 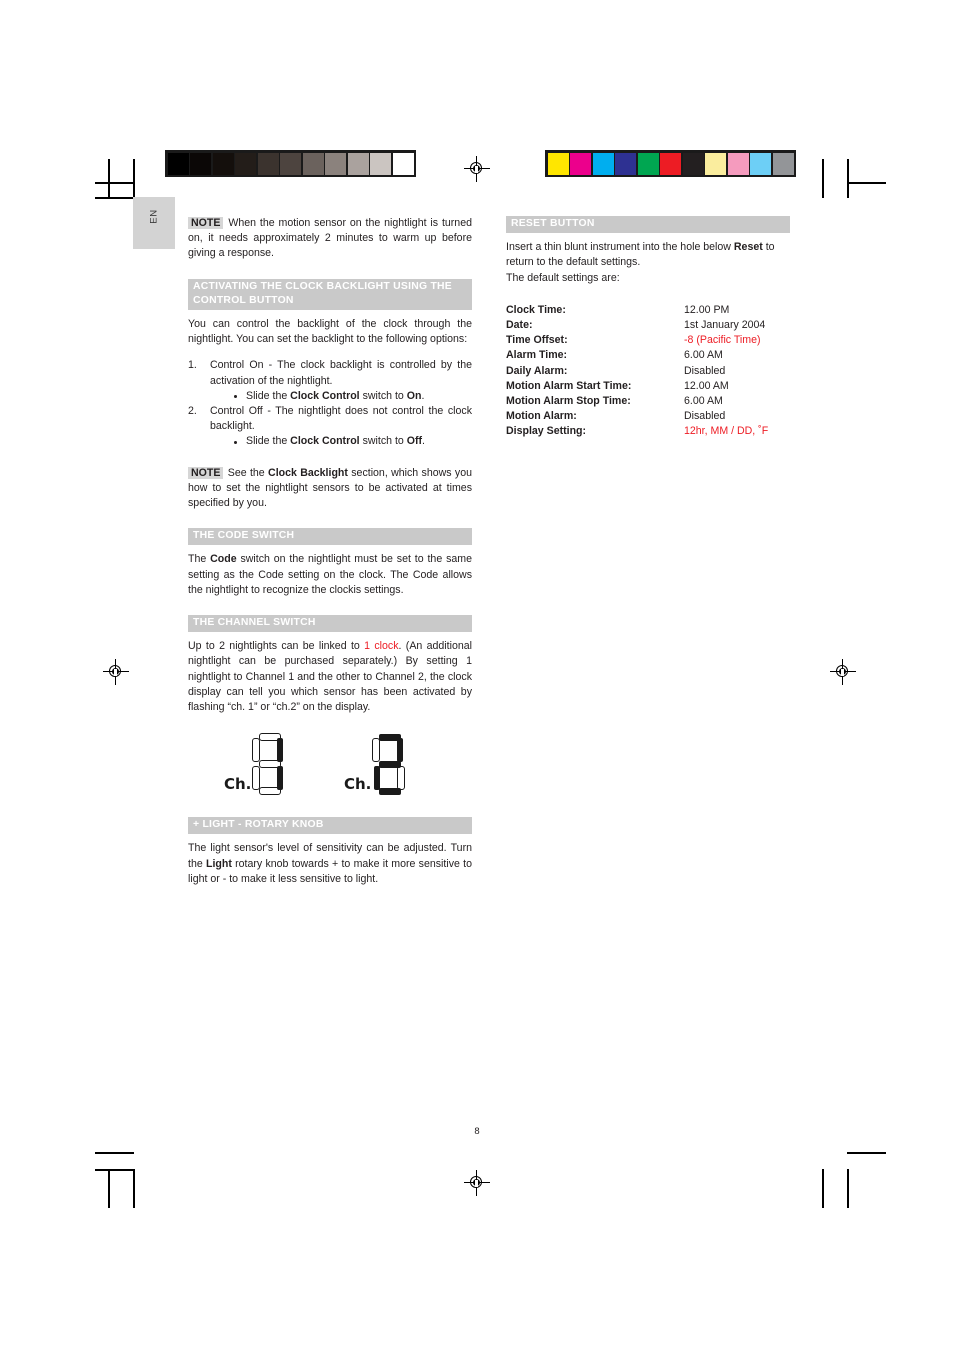 I want to click on setting-value: 12.00 PM, so click(x=707, y=309).